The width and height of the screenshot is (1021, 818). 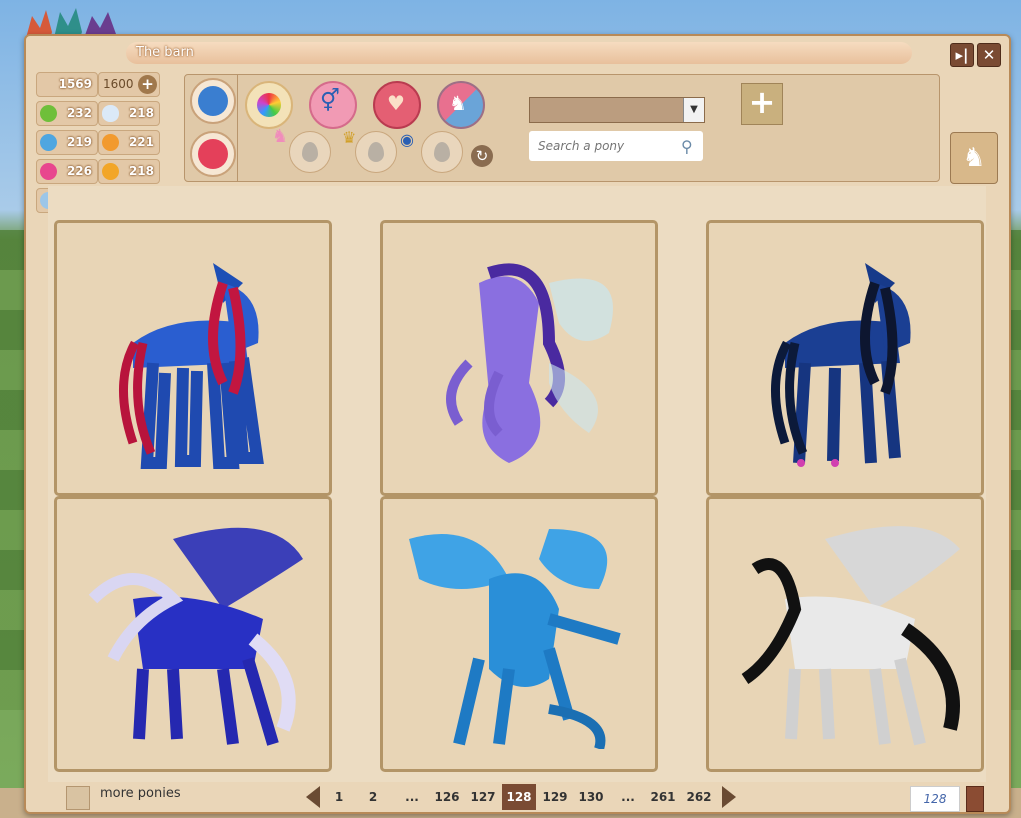 I want to click on filter-colors, so click(x=269, y=105).